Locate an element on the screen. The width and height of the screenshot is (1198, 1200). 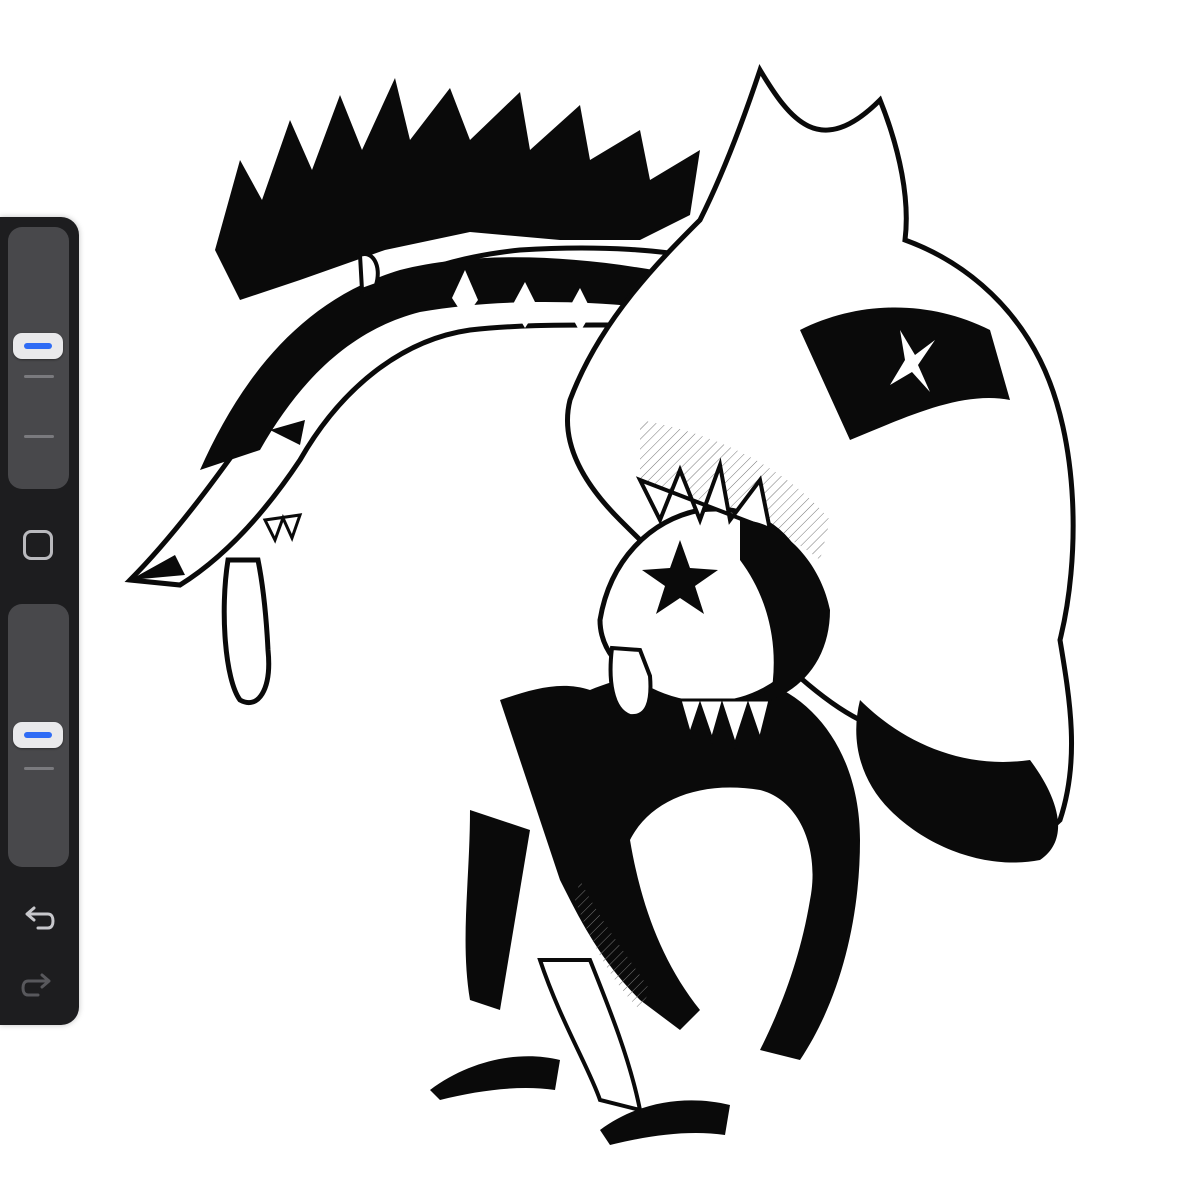
brush-size-slider-thumb is located at coordinates (38, 346).